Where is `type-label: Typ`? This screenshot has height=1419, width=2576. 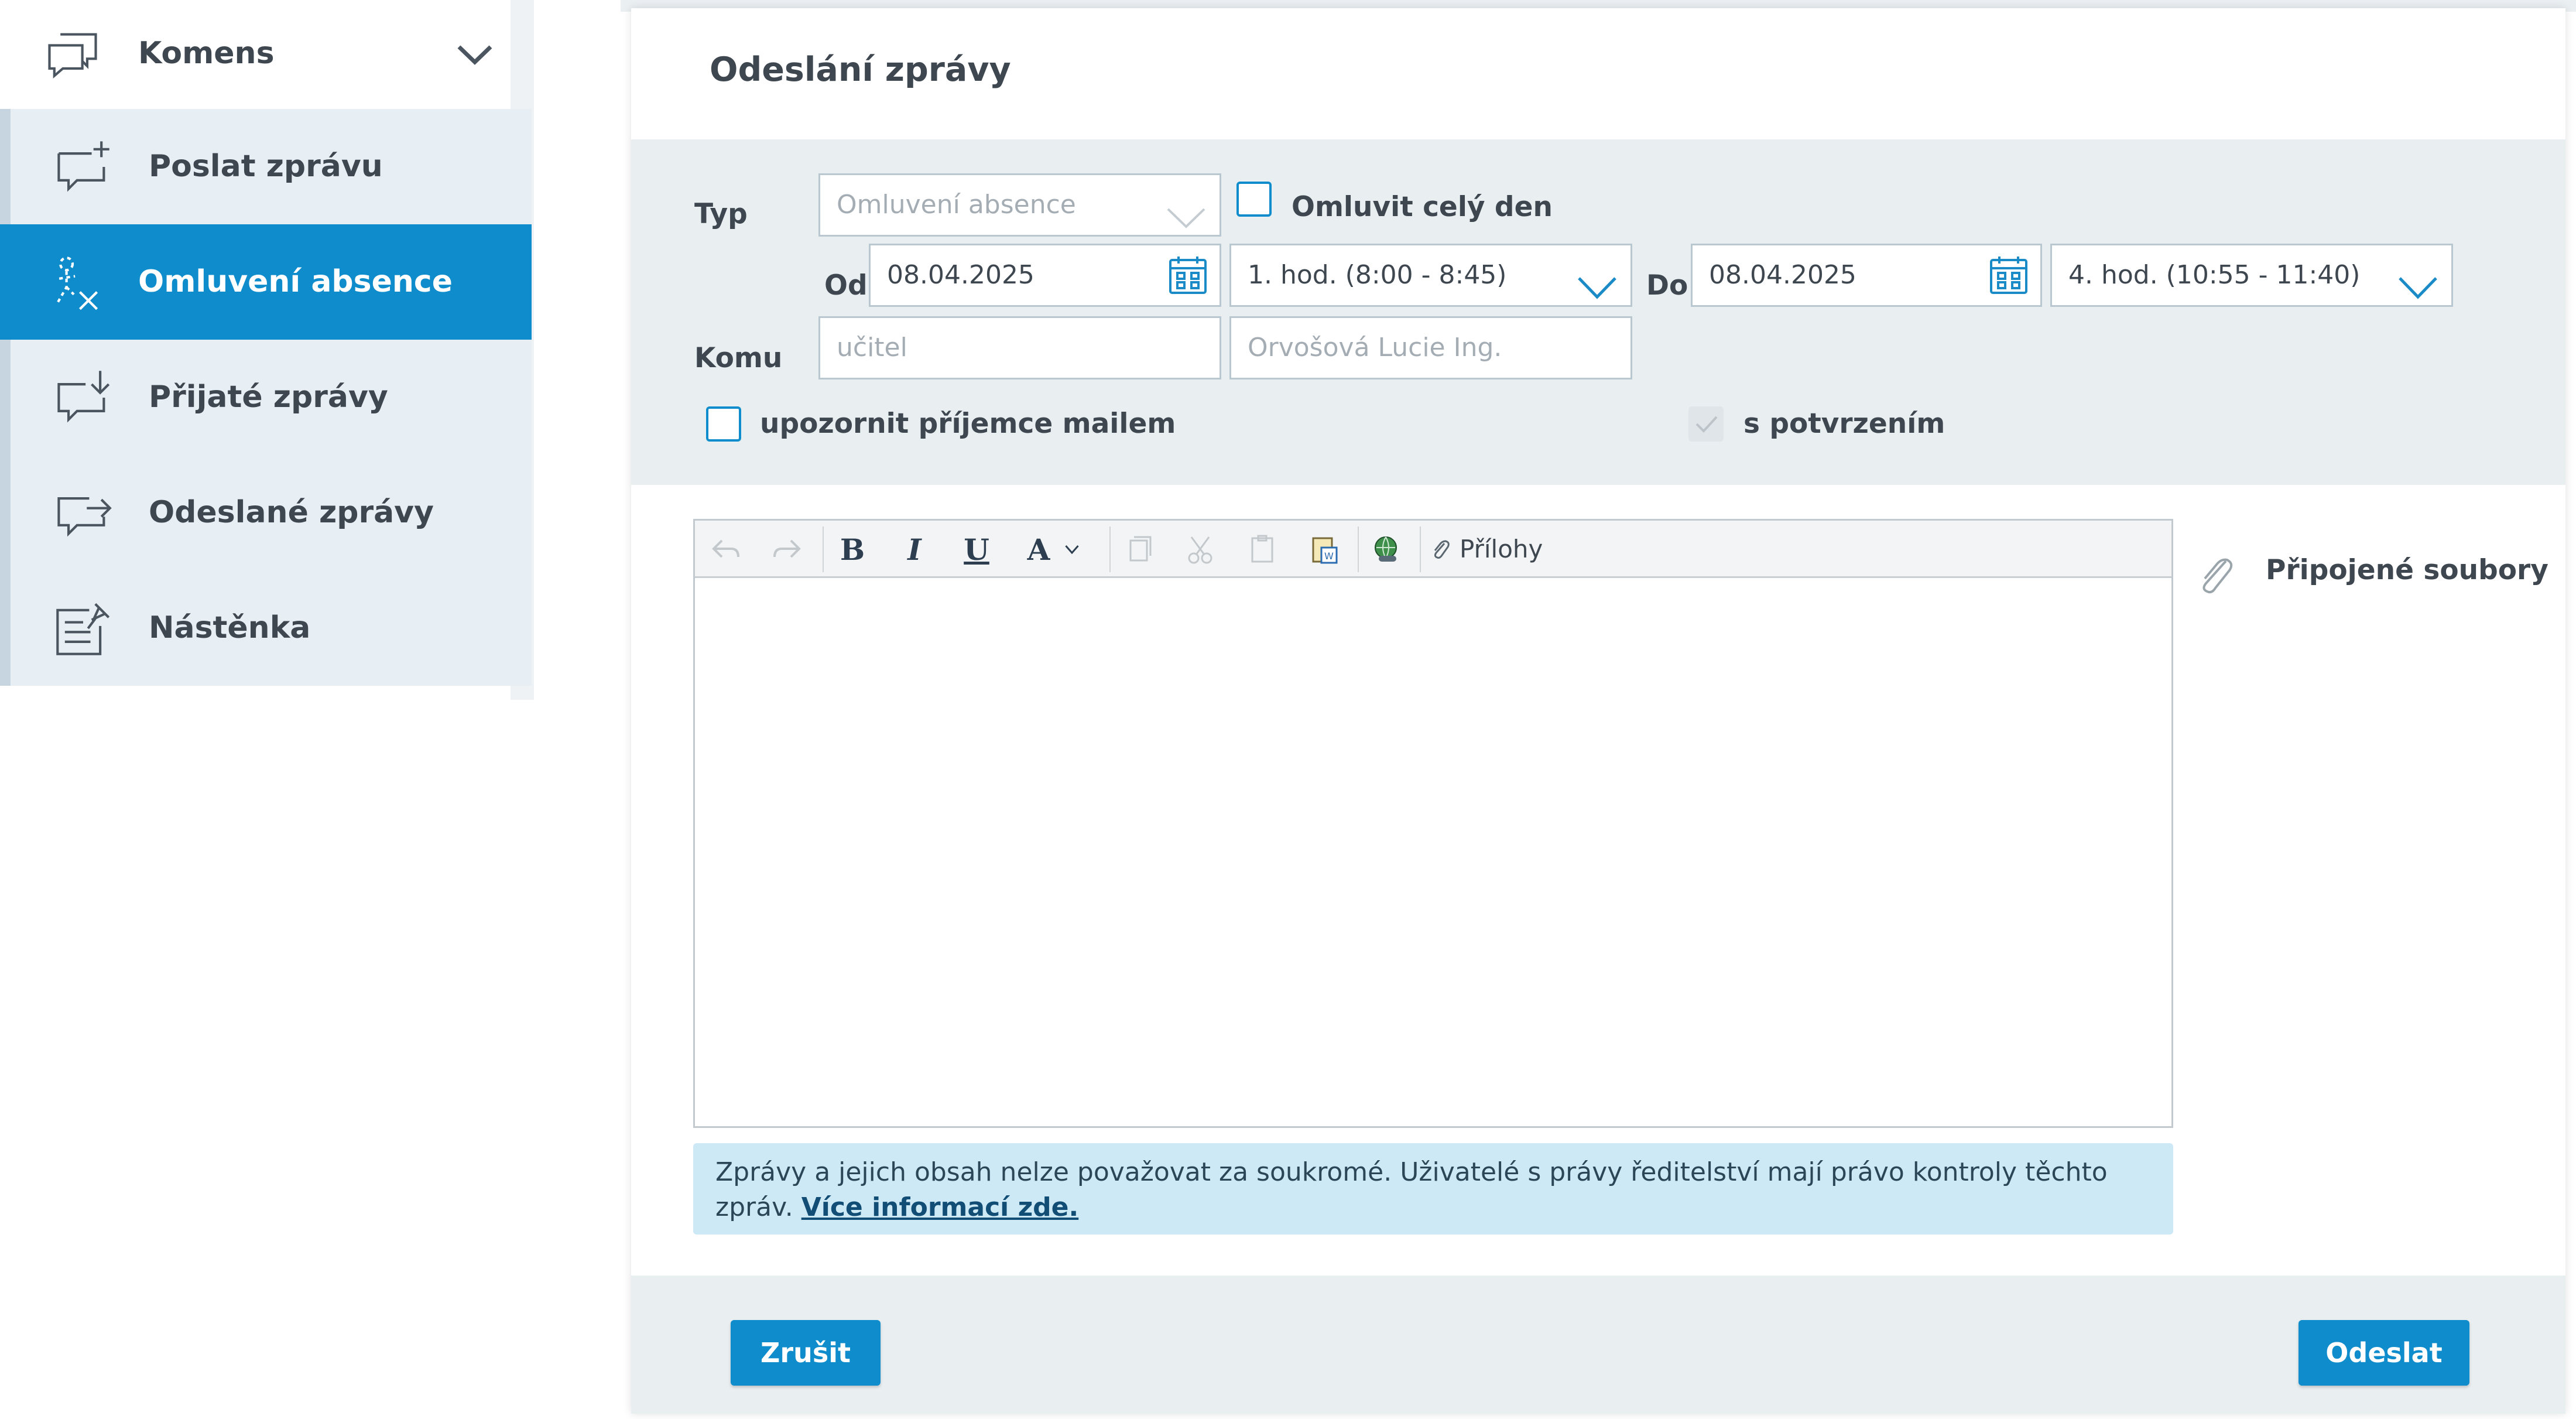
type-label: Typ is located at coordinates (721, 214).